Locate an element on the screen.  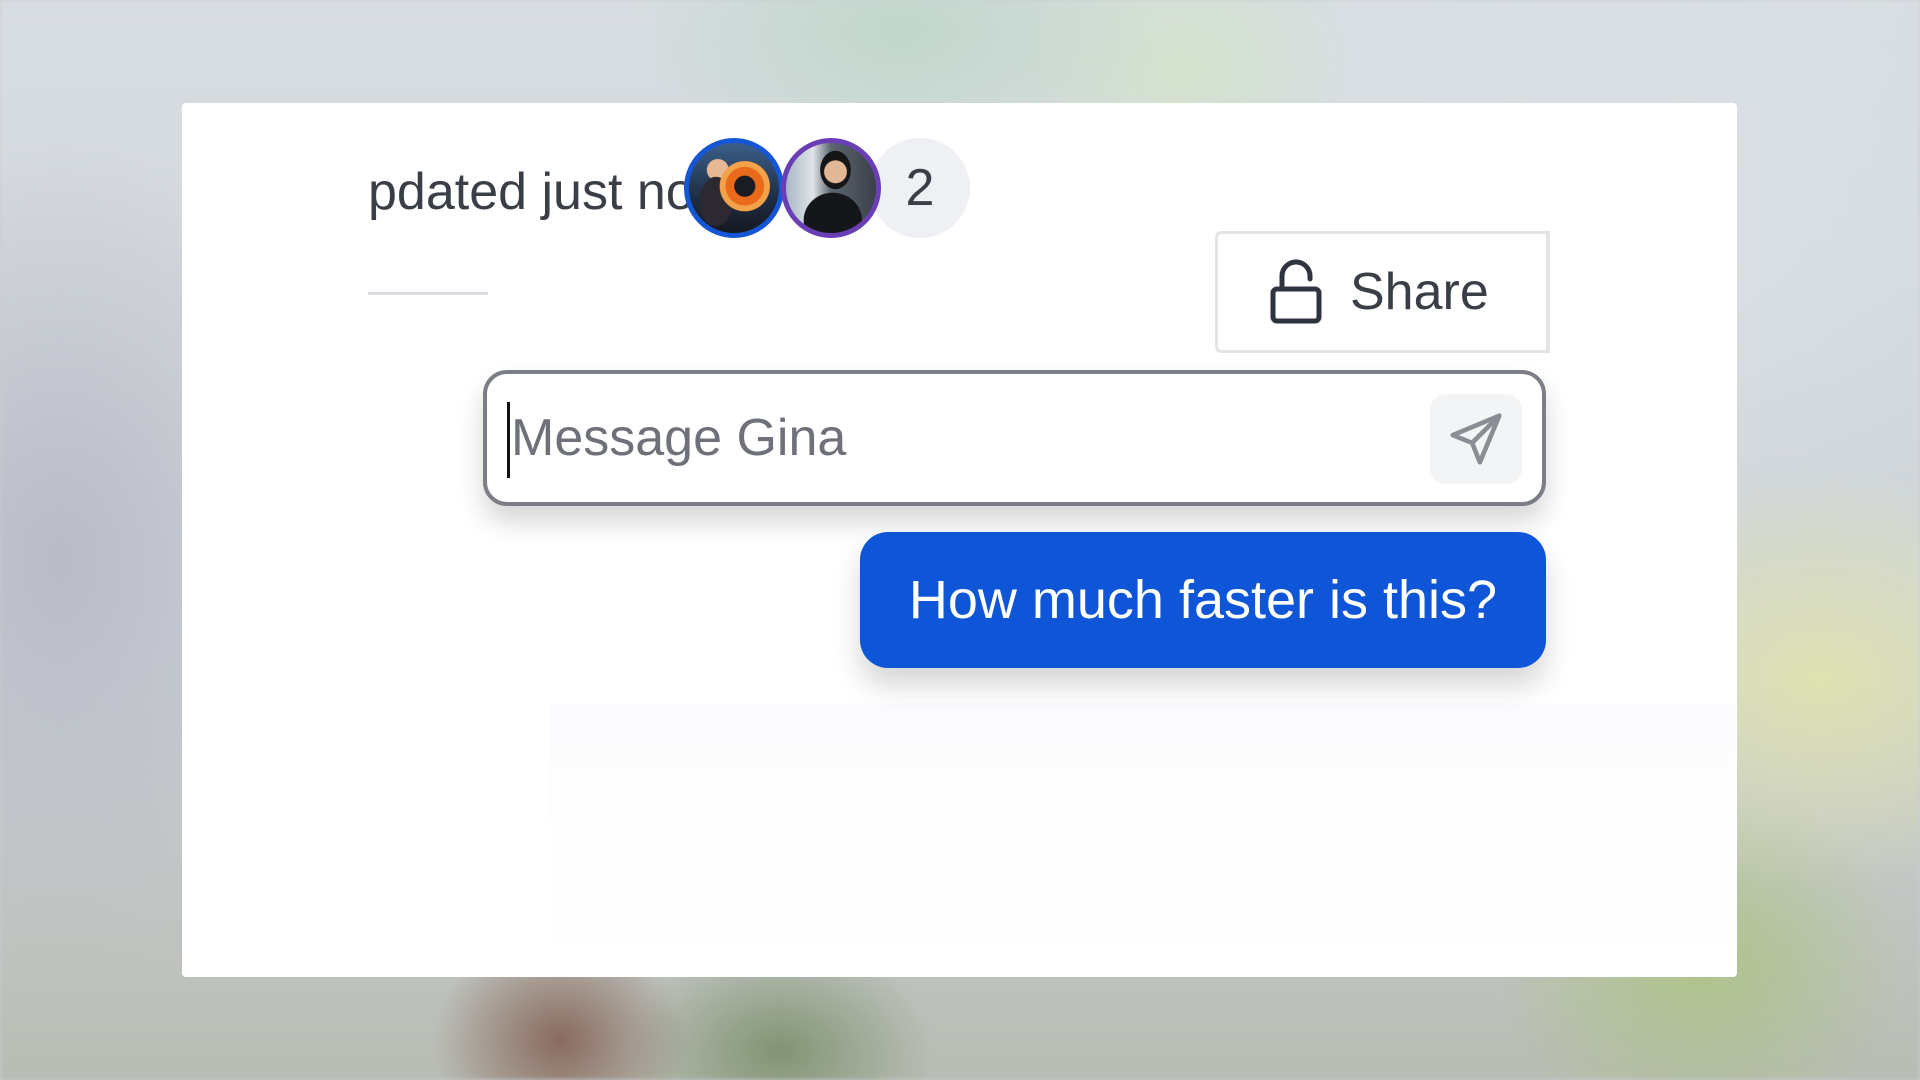
unlock-icon is located at coordinates (1296, 291).